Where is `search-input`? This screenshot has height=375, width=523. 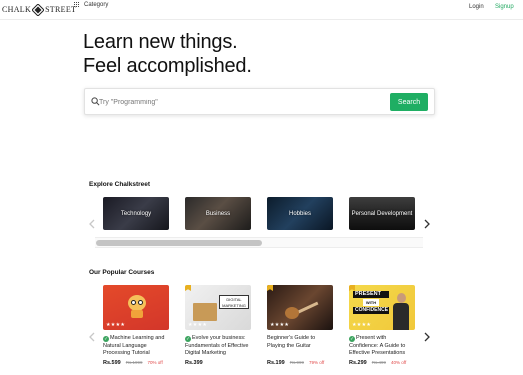 search-input is located at coordinates (239, 102).